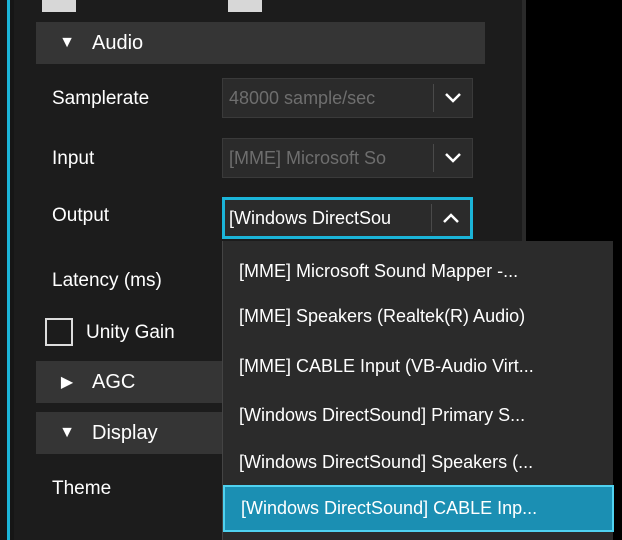  What do you see at coordinates (101, 98) in the screenshot?
I see `samplerate-label: Samplerate` at bounding box center [101, 98].